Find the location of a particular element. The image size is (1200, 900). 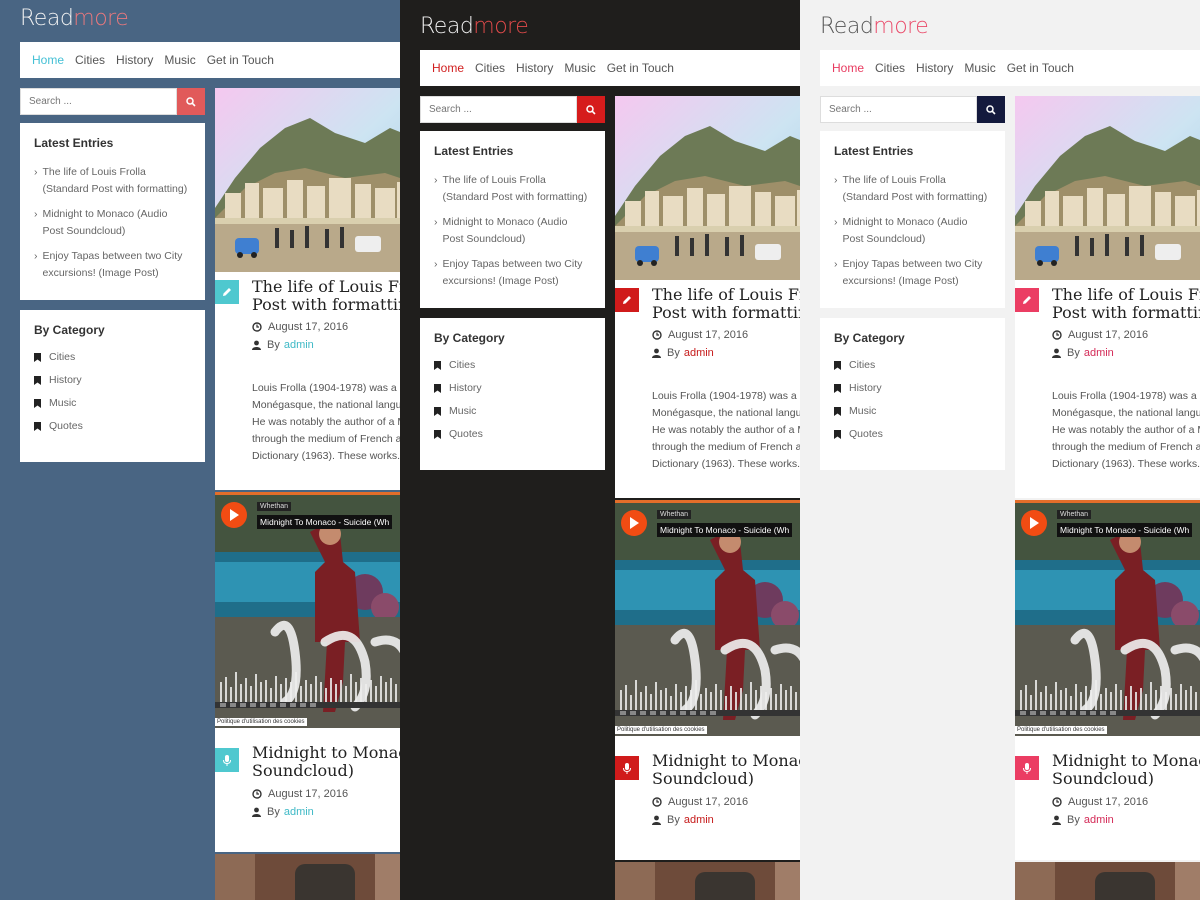

excerpt-line: He was notably the author of a M is located at coordinates (726, 430).